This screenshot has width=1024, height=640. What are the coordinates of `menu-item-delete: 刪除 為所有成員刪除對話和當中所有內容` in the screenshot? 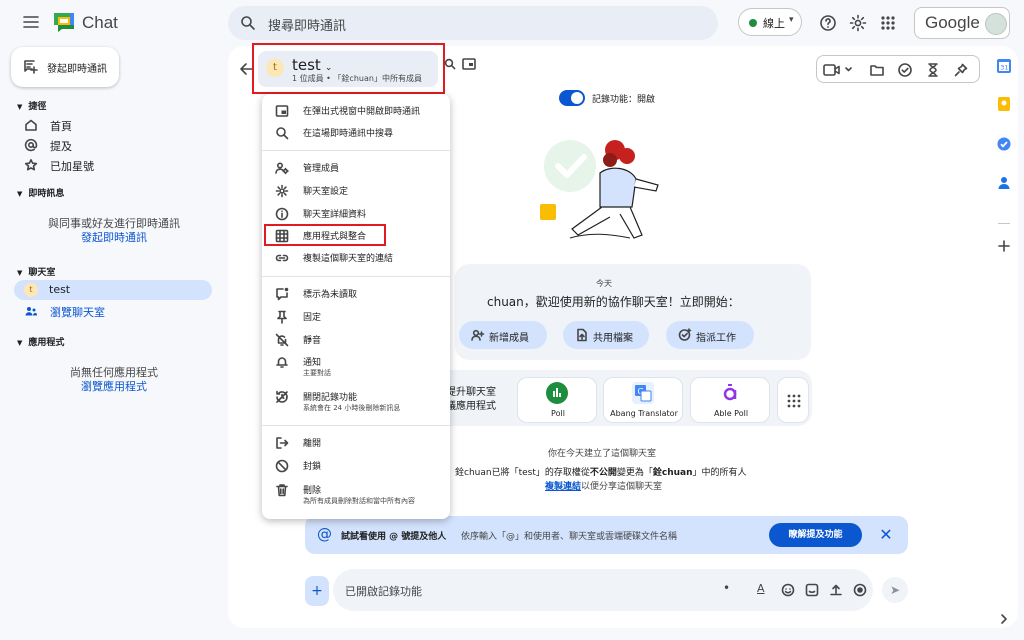 It's located at (356, 495).